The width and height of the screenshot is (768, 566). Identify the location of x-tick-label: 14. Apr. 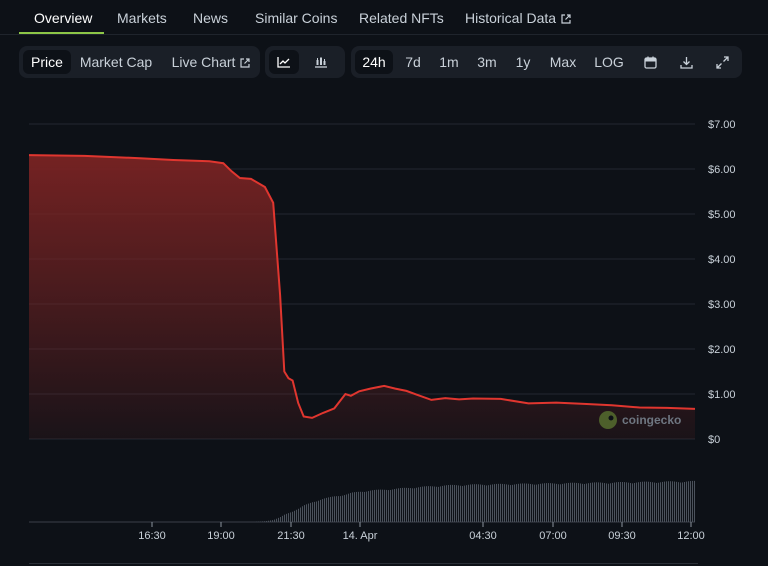
(360, 536).